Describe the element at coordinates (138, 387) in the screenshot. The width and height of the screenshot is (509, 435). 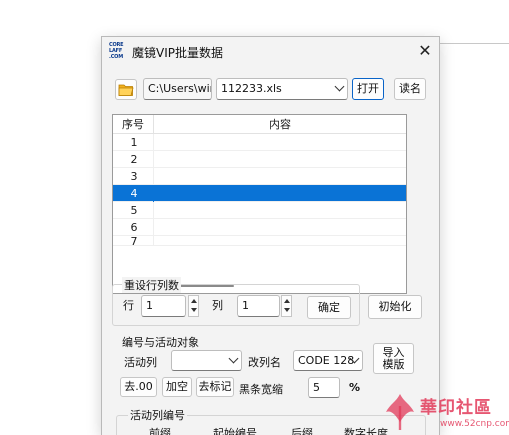
I see `strip-00-button: 去.00` at that location.